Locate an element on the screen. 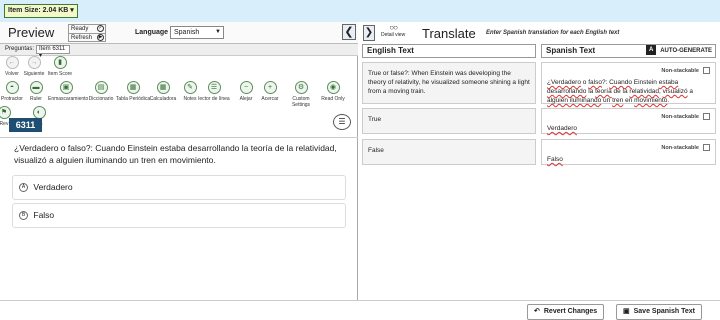  tool-read-only: ◉ Read Only is located at coordinates (333, 91).